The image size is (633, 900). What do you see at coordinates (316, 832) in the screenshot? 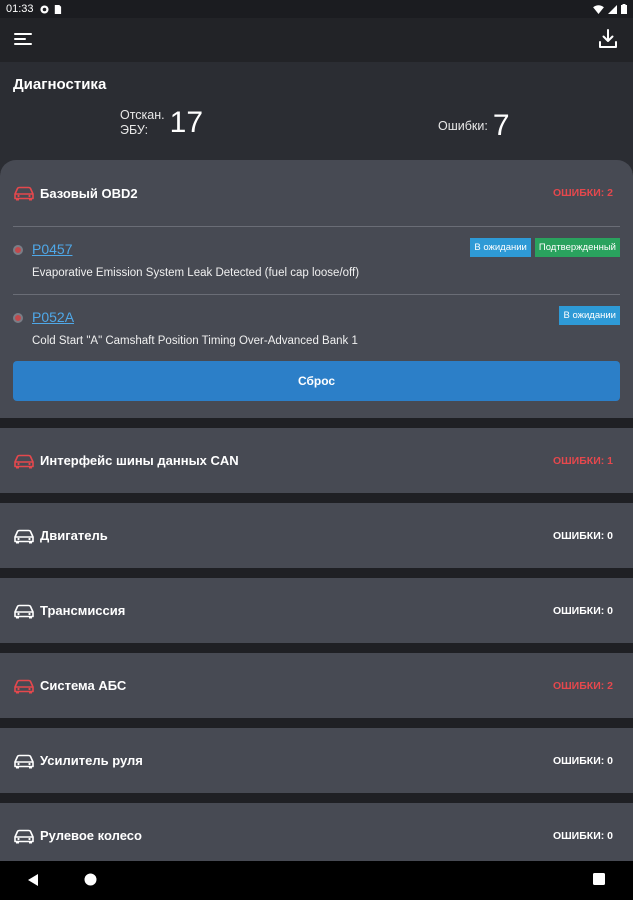
I see `module-card-steering-wheel: Рулевое колесо ОШИБКИ: 0` at bounding box center [316, 832].